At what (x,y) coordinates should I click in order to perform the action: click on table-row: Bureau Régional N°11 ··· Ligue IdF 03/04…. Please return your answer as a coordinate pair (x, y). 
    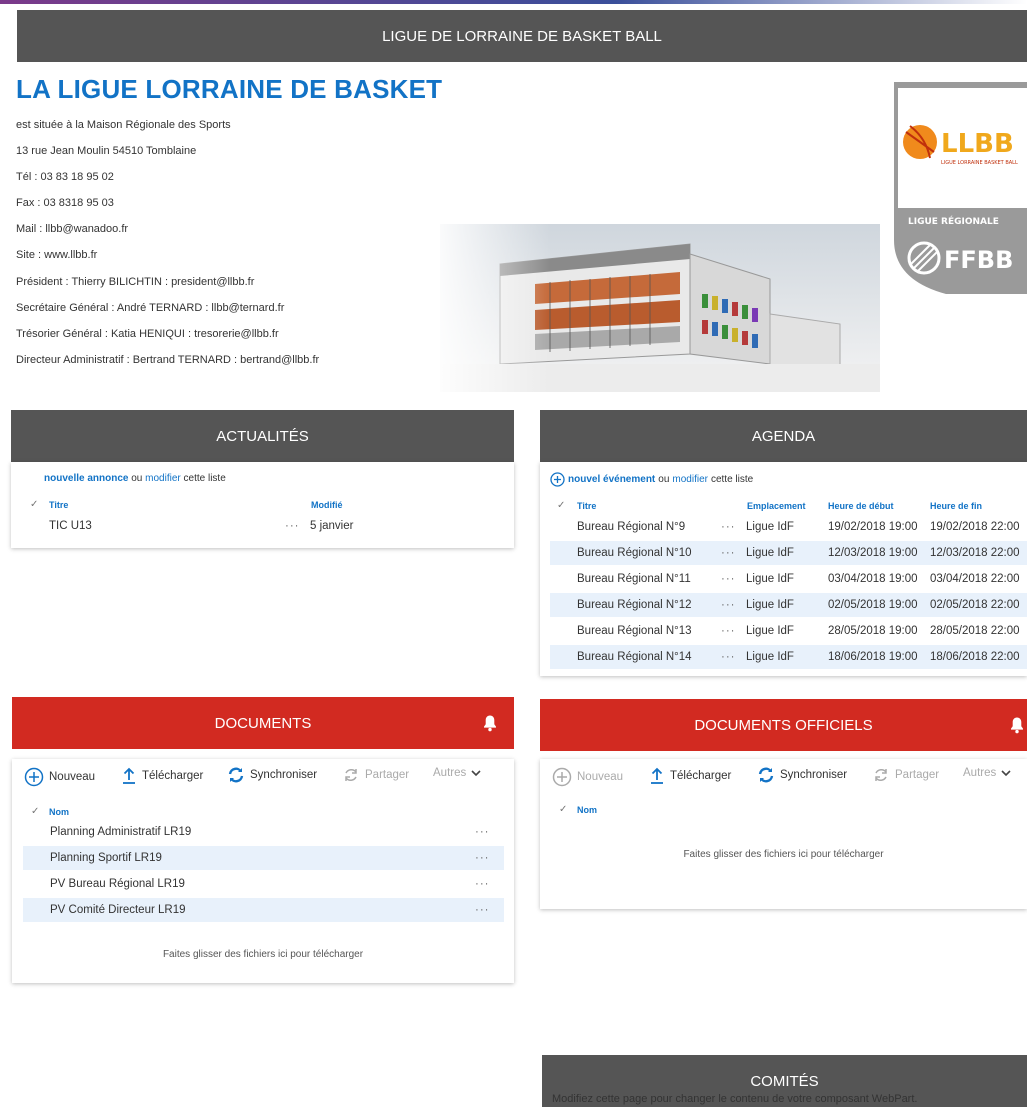
    Looking at the image, I should click on (788, 579).